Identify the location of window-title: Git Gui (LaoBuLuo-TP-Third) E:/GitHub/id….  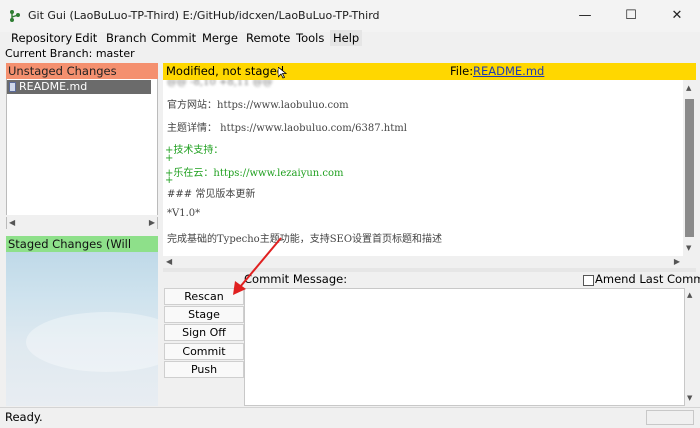
(204, 15).